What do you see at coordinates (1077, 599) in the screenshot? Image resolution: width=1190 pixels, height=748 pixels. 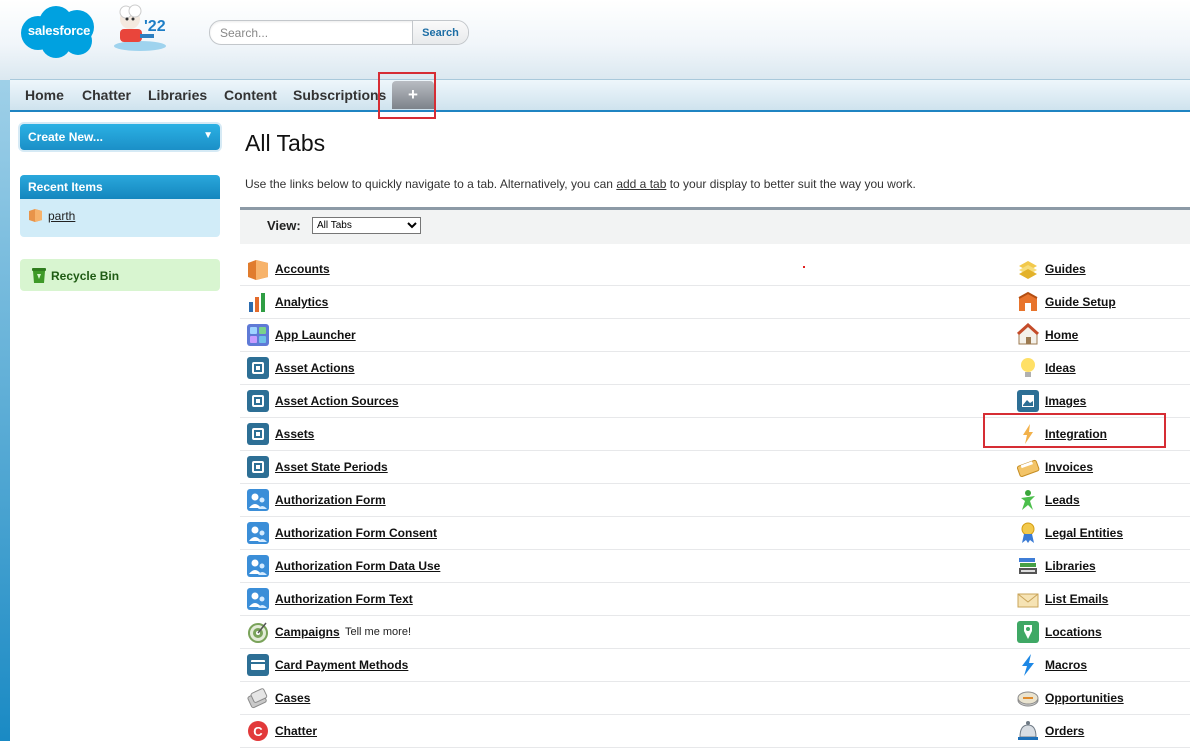 I see `tab-link-label: List Emails` at bounding box center [1077, 599].